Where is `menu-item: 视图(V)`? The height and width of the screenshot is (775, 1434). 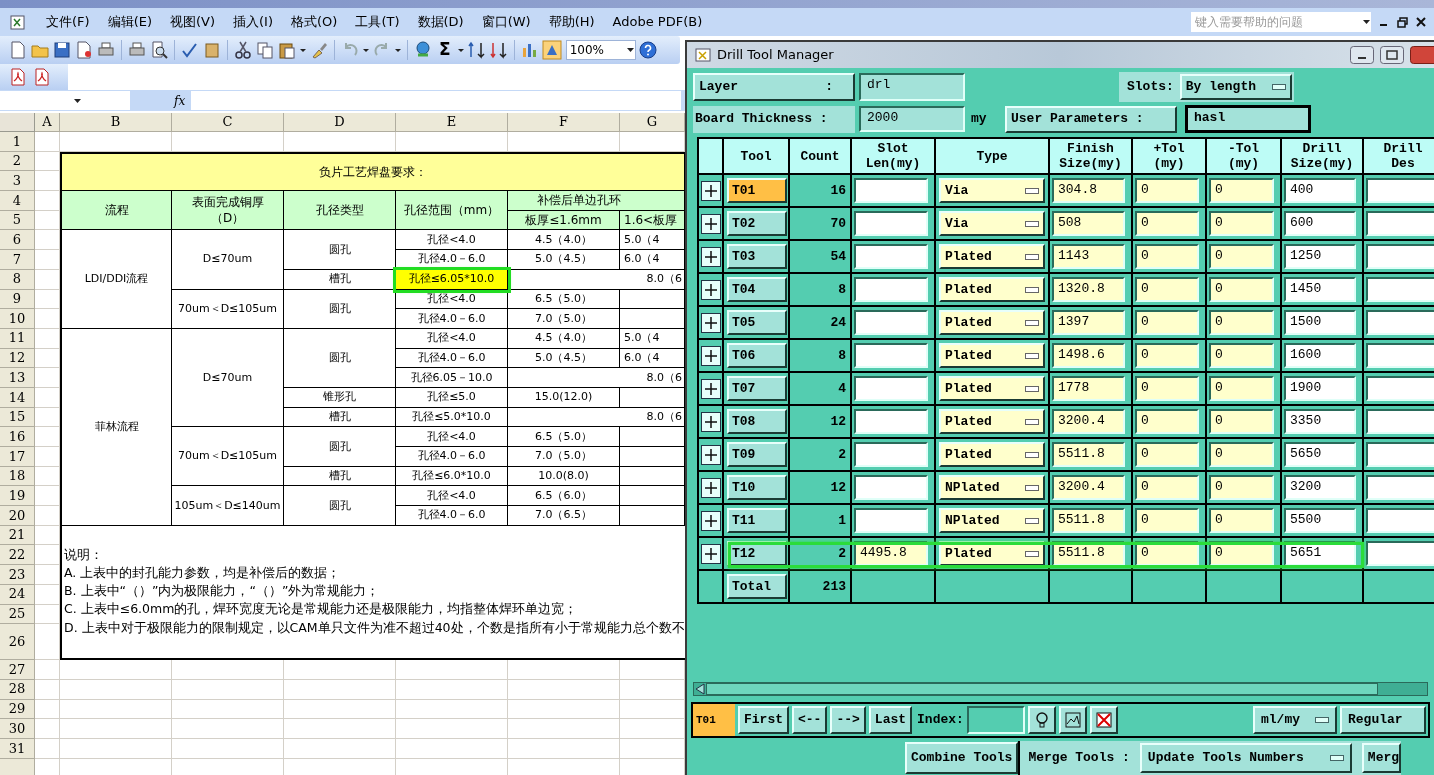
menu-item: 视图(V) is located at coordinates (193, 22).